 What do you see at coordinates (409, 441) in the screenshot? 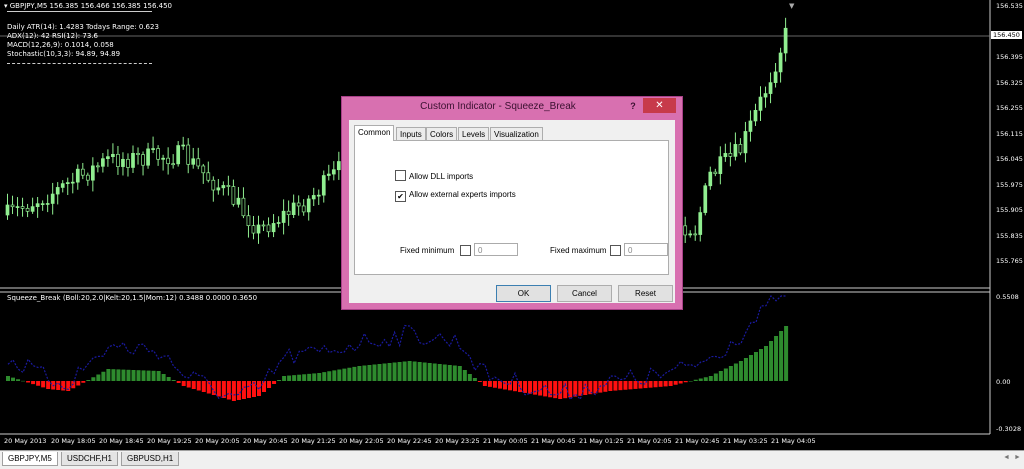
I see `time-tick: 20 May 22:45` at bounding box center [409, 441].